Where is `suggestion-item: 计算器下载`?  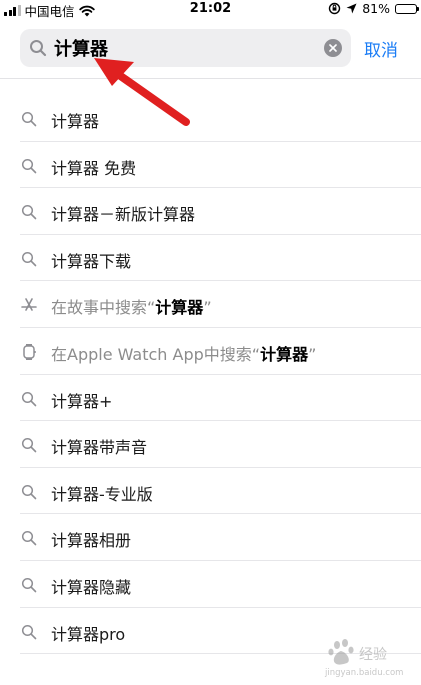 suggestion-item: 计算器下载 is located at coordinates (210, 258).